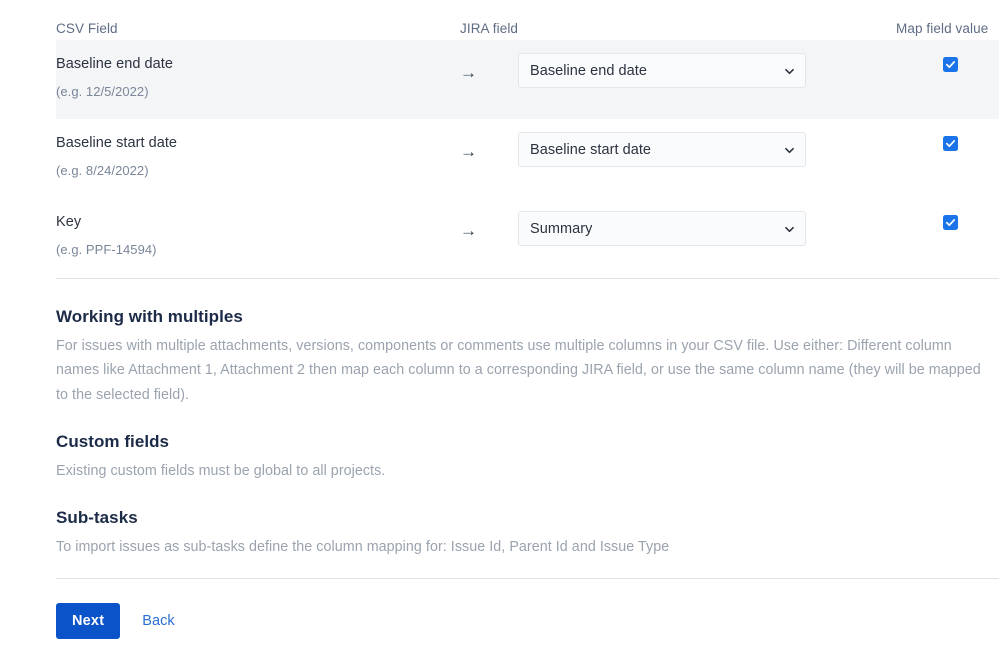 The image size is (999, 648). I want to click on csv-field-name: Baseline start date, so click(117, 143).